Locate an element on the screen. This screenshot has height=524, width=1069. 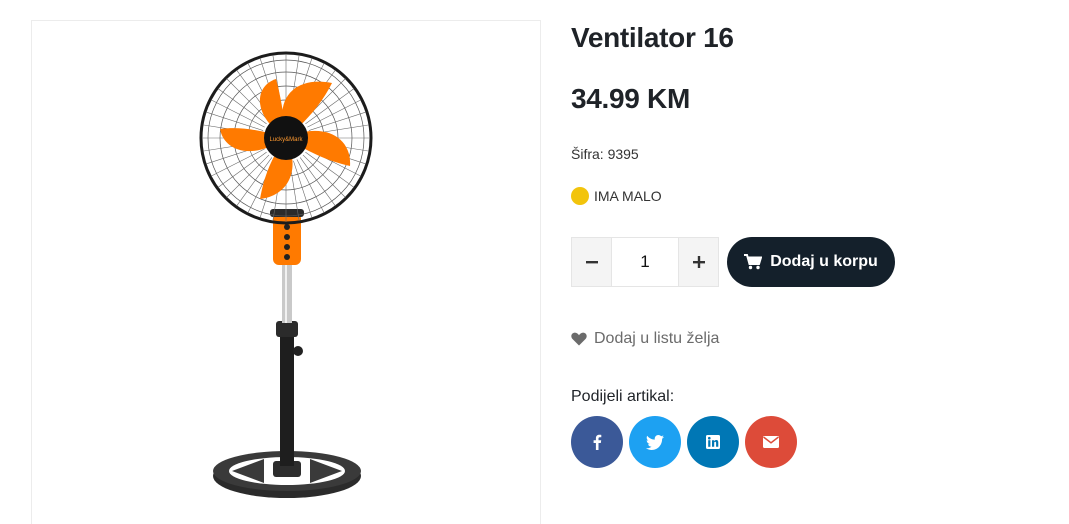
product-sku: Šifra: 9395 is located at coordinates (605, 154).